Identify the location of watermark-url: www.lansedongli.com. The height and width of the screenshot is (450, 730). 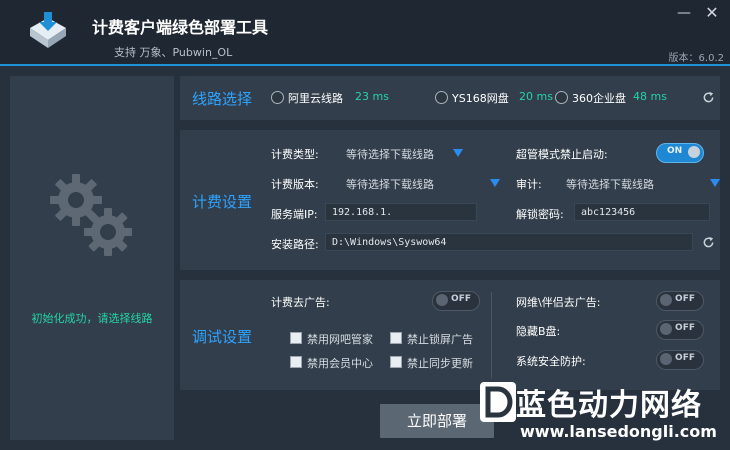
(618, 431).